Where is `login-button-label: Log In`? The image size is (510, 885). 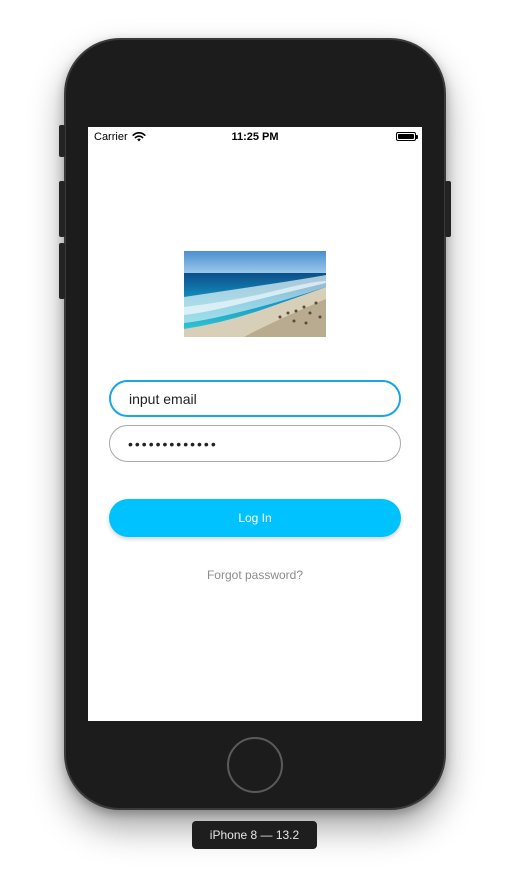 login-button-label: Log In is located at coordinates (255, 518).